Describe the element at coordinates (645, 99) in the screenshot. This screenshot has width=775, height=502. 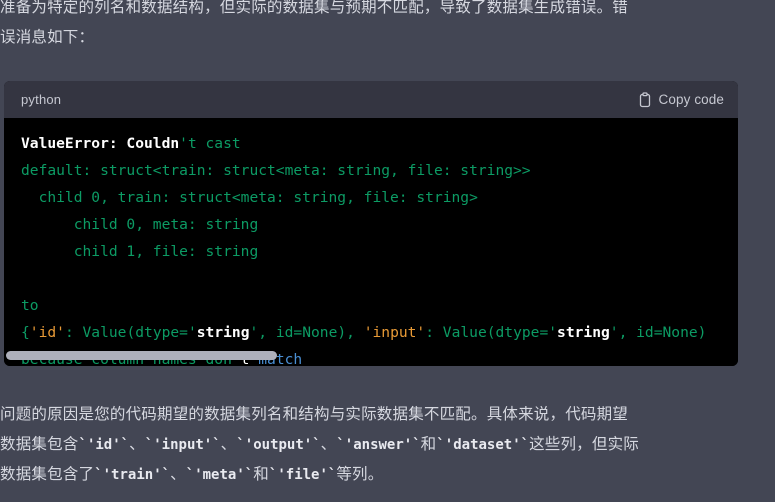
I see `clipboard-icon` at that location.